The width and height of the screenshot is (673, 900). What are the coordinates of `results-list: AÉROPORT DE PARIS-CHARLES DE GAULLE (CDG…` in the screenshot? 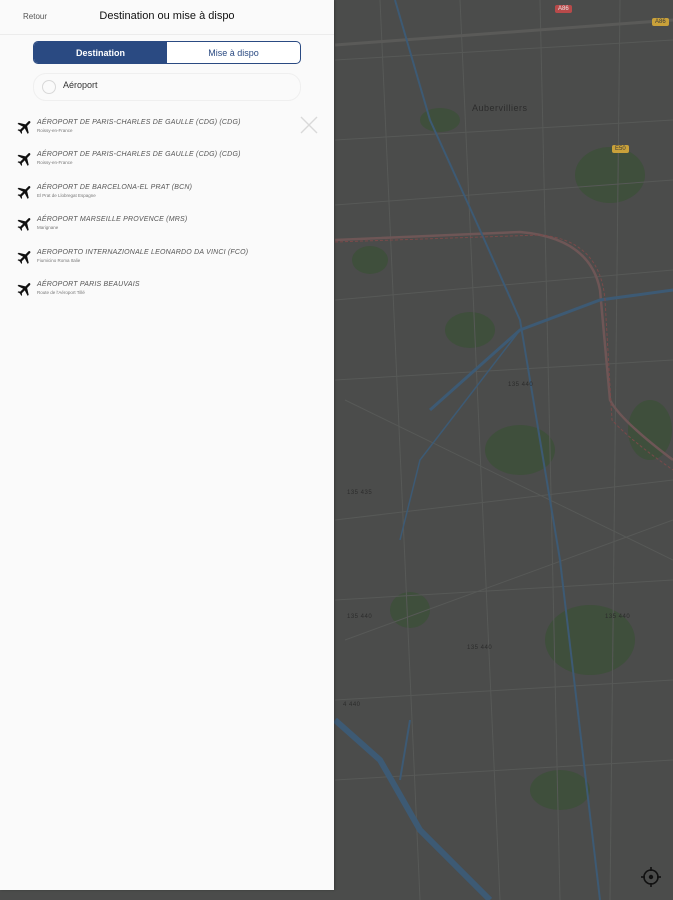 It's located at (167, 211).